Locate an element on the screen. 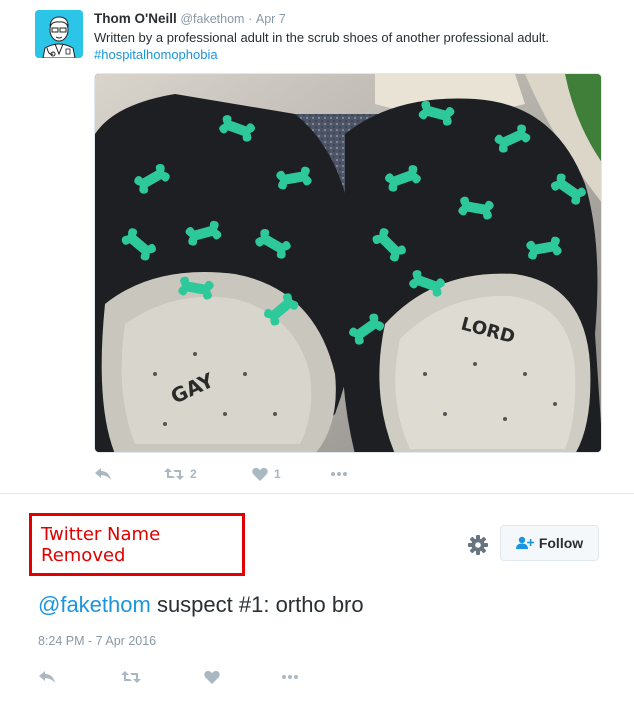 The image size is (634, 713). author-handle: @fakethom is located at coordinates (212, 19).